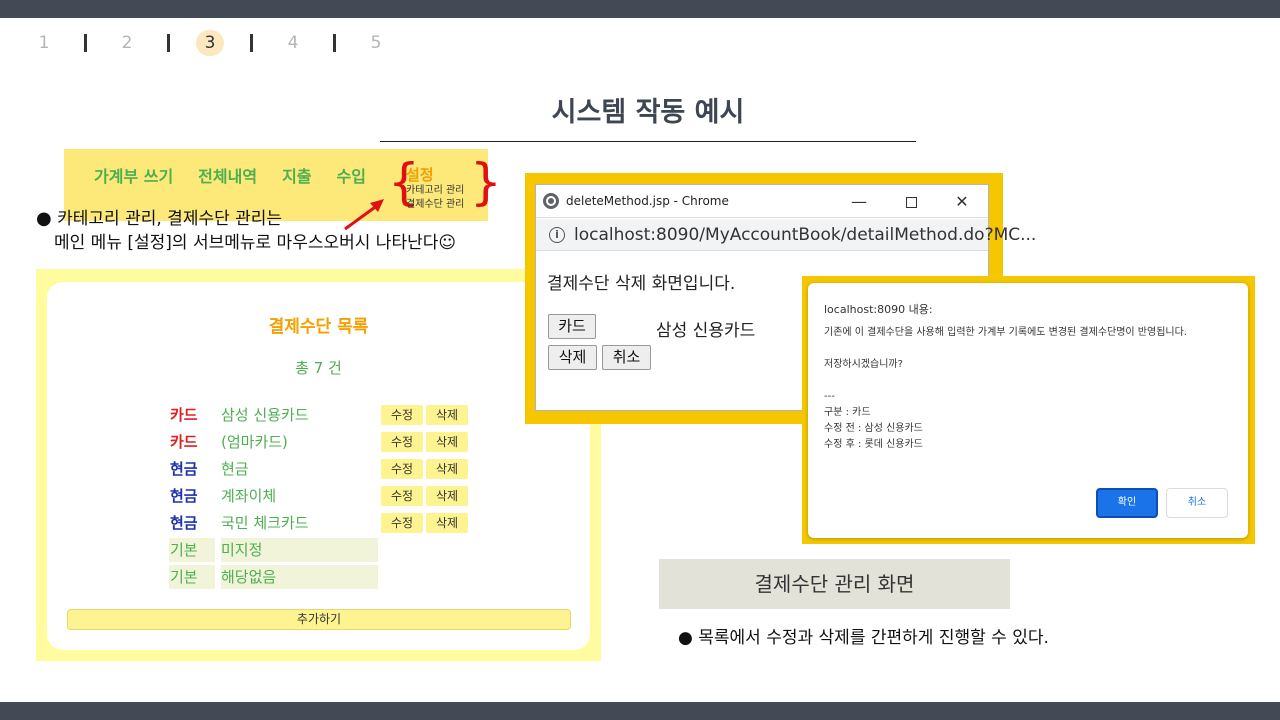 This screenshot has width=1280, height=720. What do you see at coordinates (834, 584) in the screenshot?
I see `screen-caption: 결제수단 관리 화면` at bounding box center [834, 584].